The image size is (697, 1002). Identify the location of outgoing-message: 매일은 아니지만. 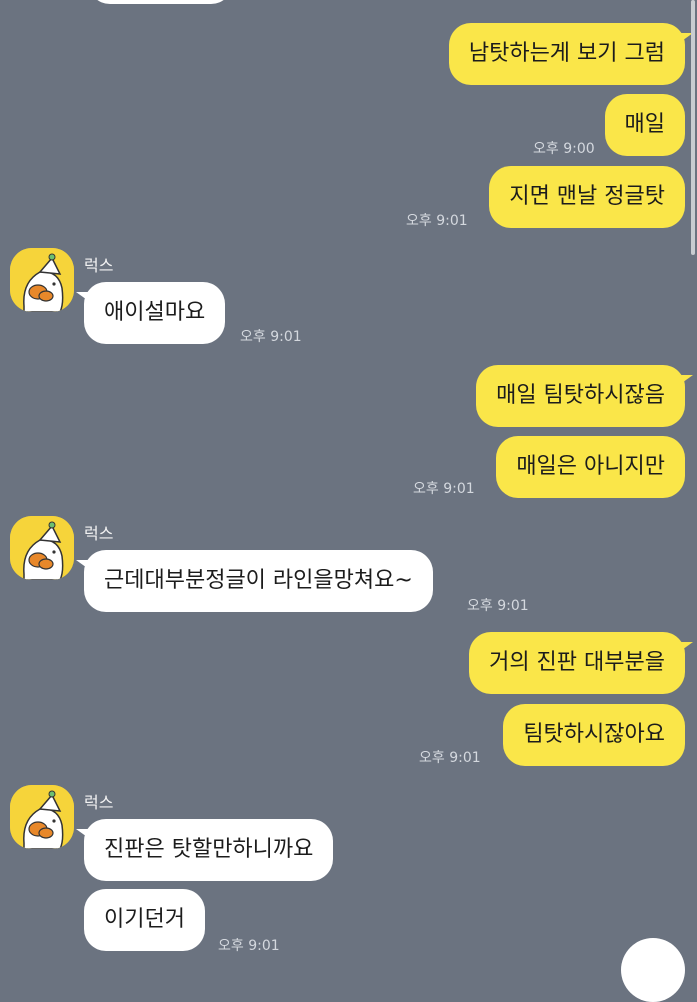
(590, 467).